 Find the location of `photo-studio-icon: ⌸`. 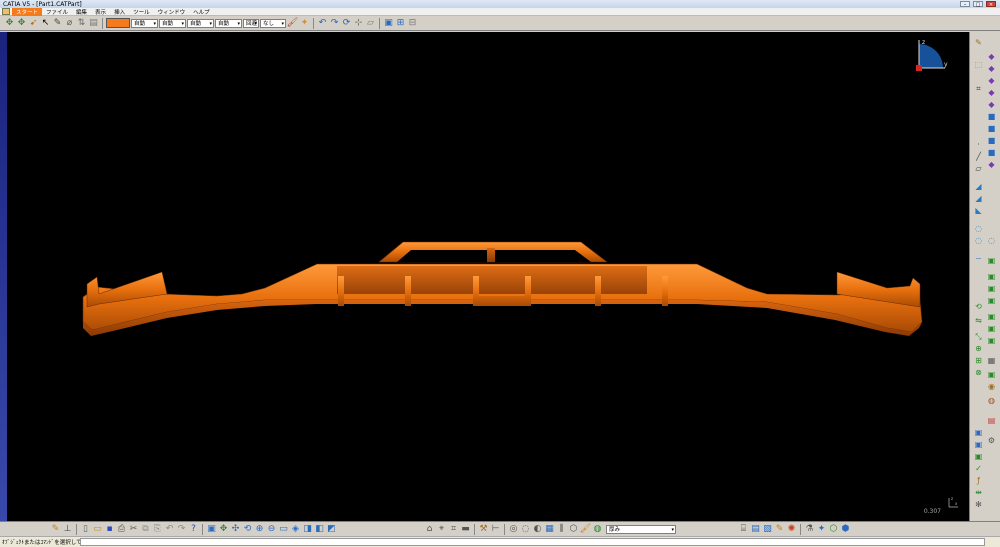

photo-studio-icon: ⌸ is located at coordinates (743, 529).